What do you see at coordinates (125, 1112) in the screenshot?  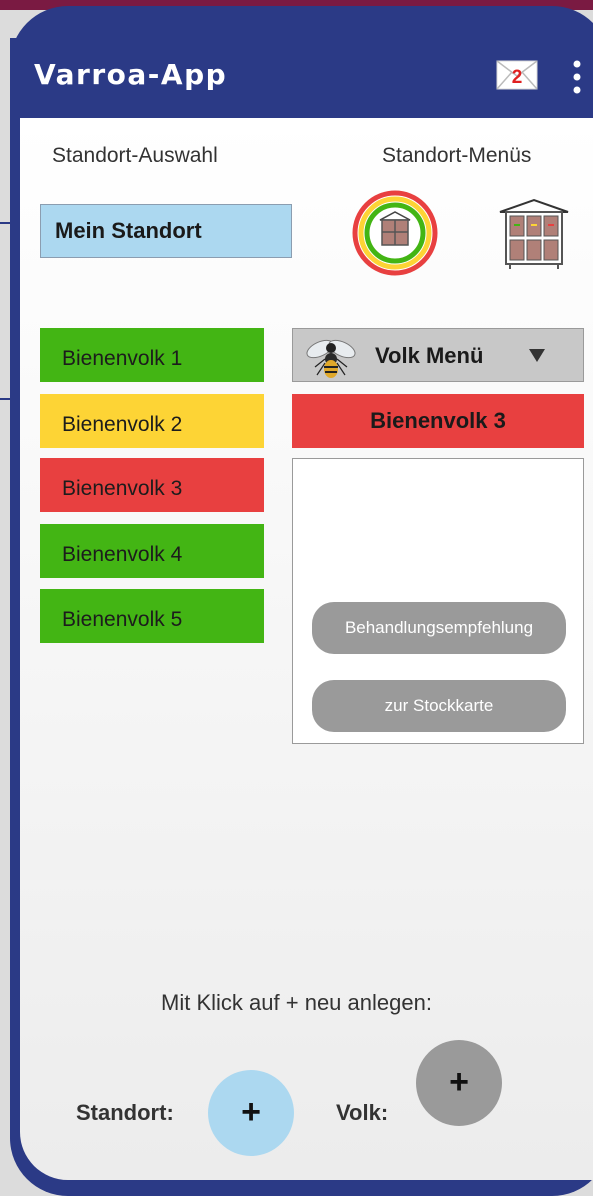 I see `add-location-label: Standort:` at bounding box center [125, 1112].